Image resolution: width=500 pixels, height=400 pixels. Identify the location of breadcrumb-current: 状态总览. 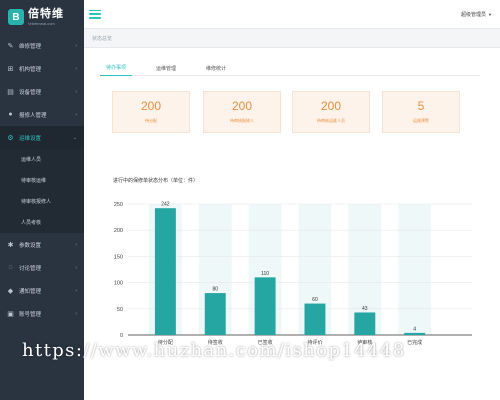
(102, 38).